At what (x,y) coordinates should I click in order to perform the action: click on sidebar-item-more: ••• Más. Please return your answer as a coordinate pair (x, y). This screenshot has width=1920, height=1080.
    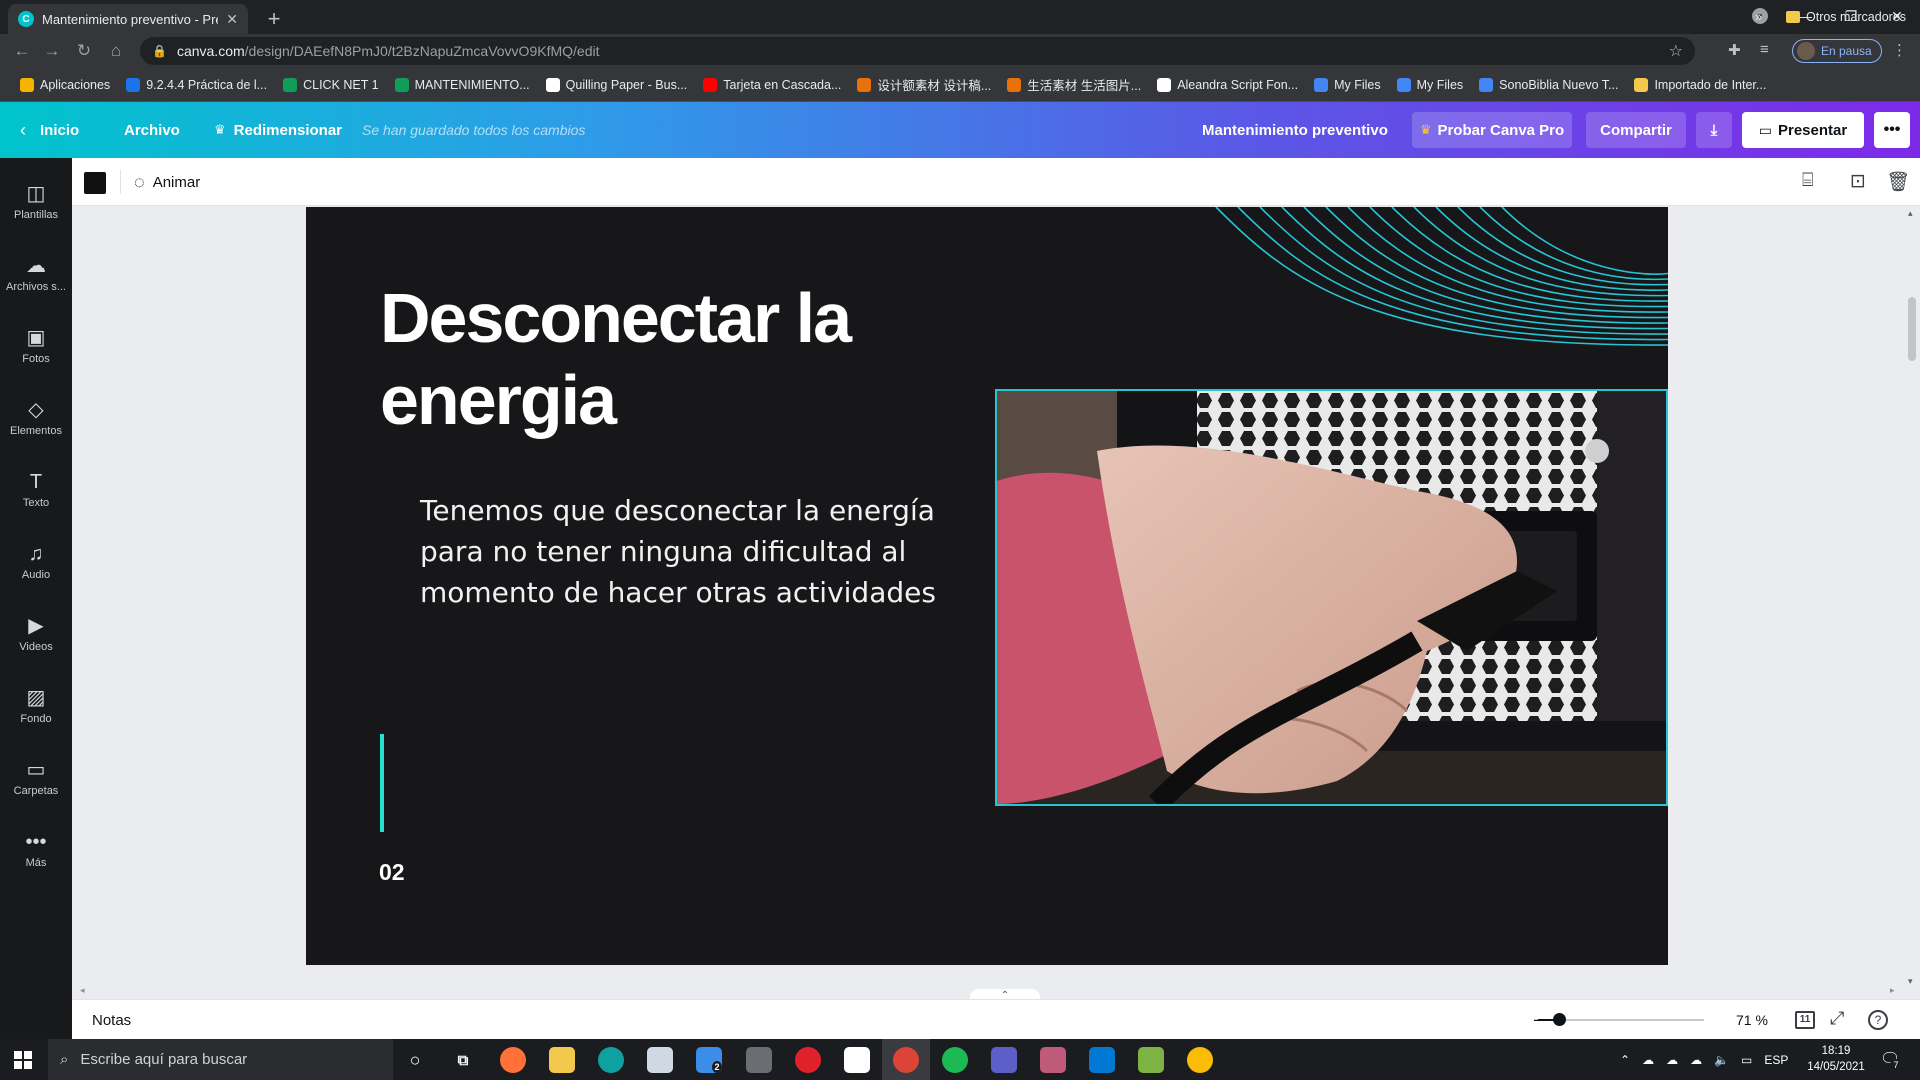
    Looking at the image, I should click on (36, 850).